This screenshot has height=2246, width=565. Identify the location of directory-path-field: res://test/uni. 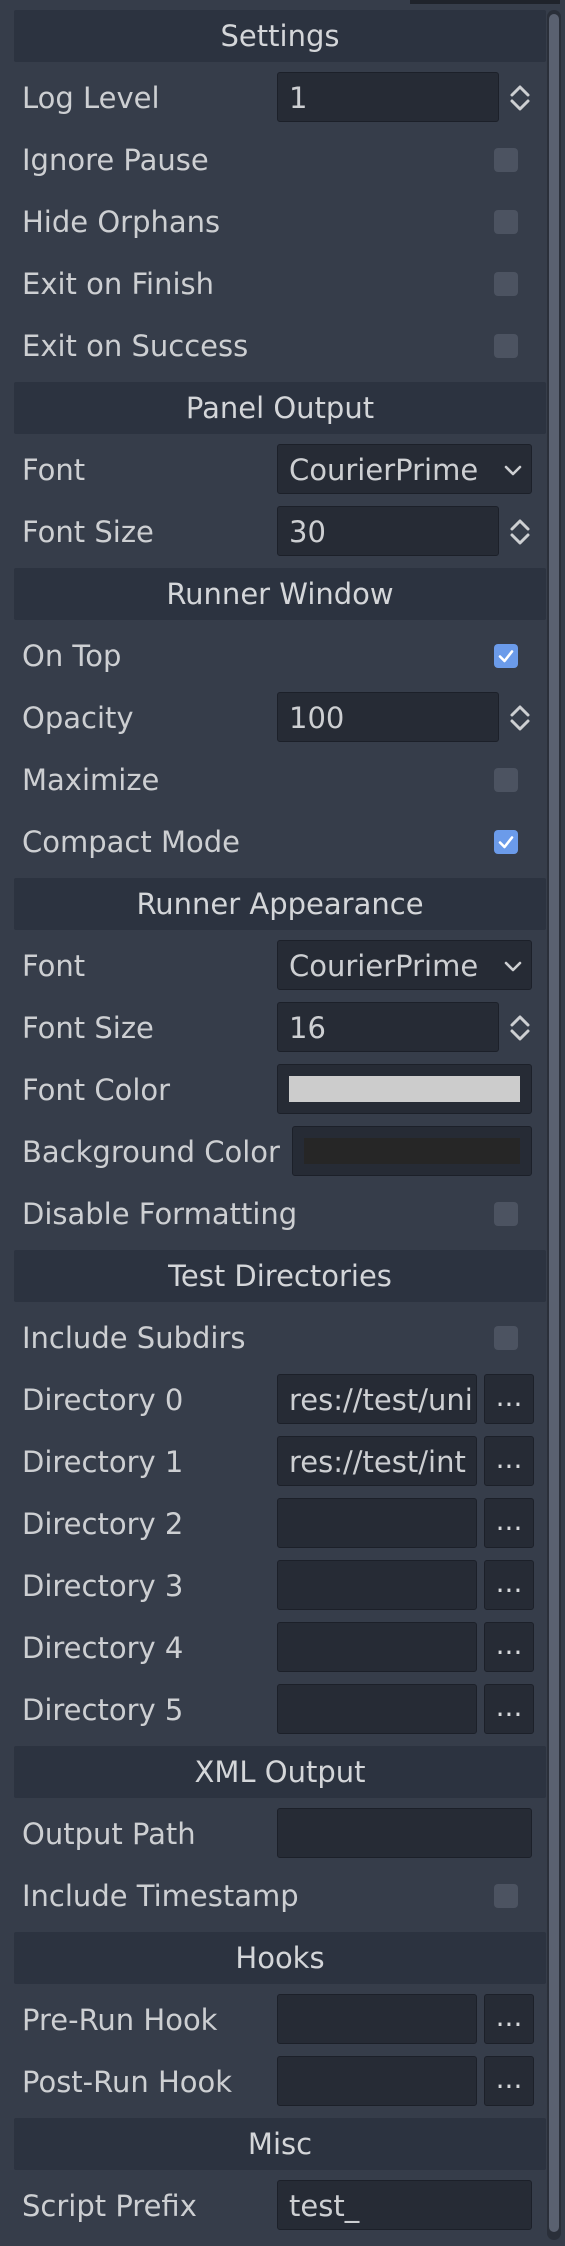
(377, 1399).